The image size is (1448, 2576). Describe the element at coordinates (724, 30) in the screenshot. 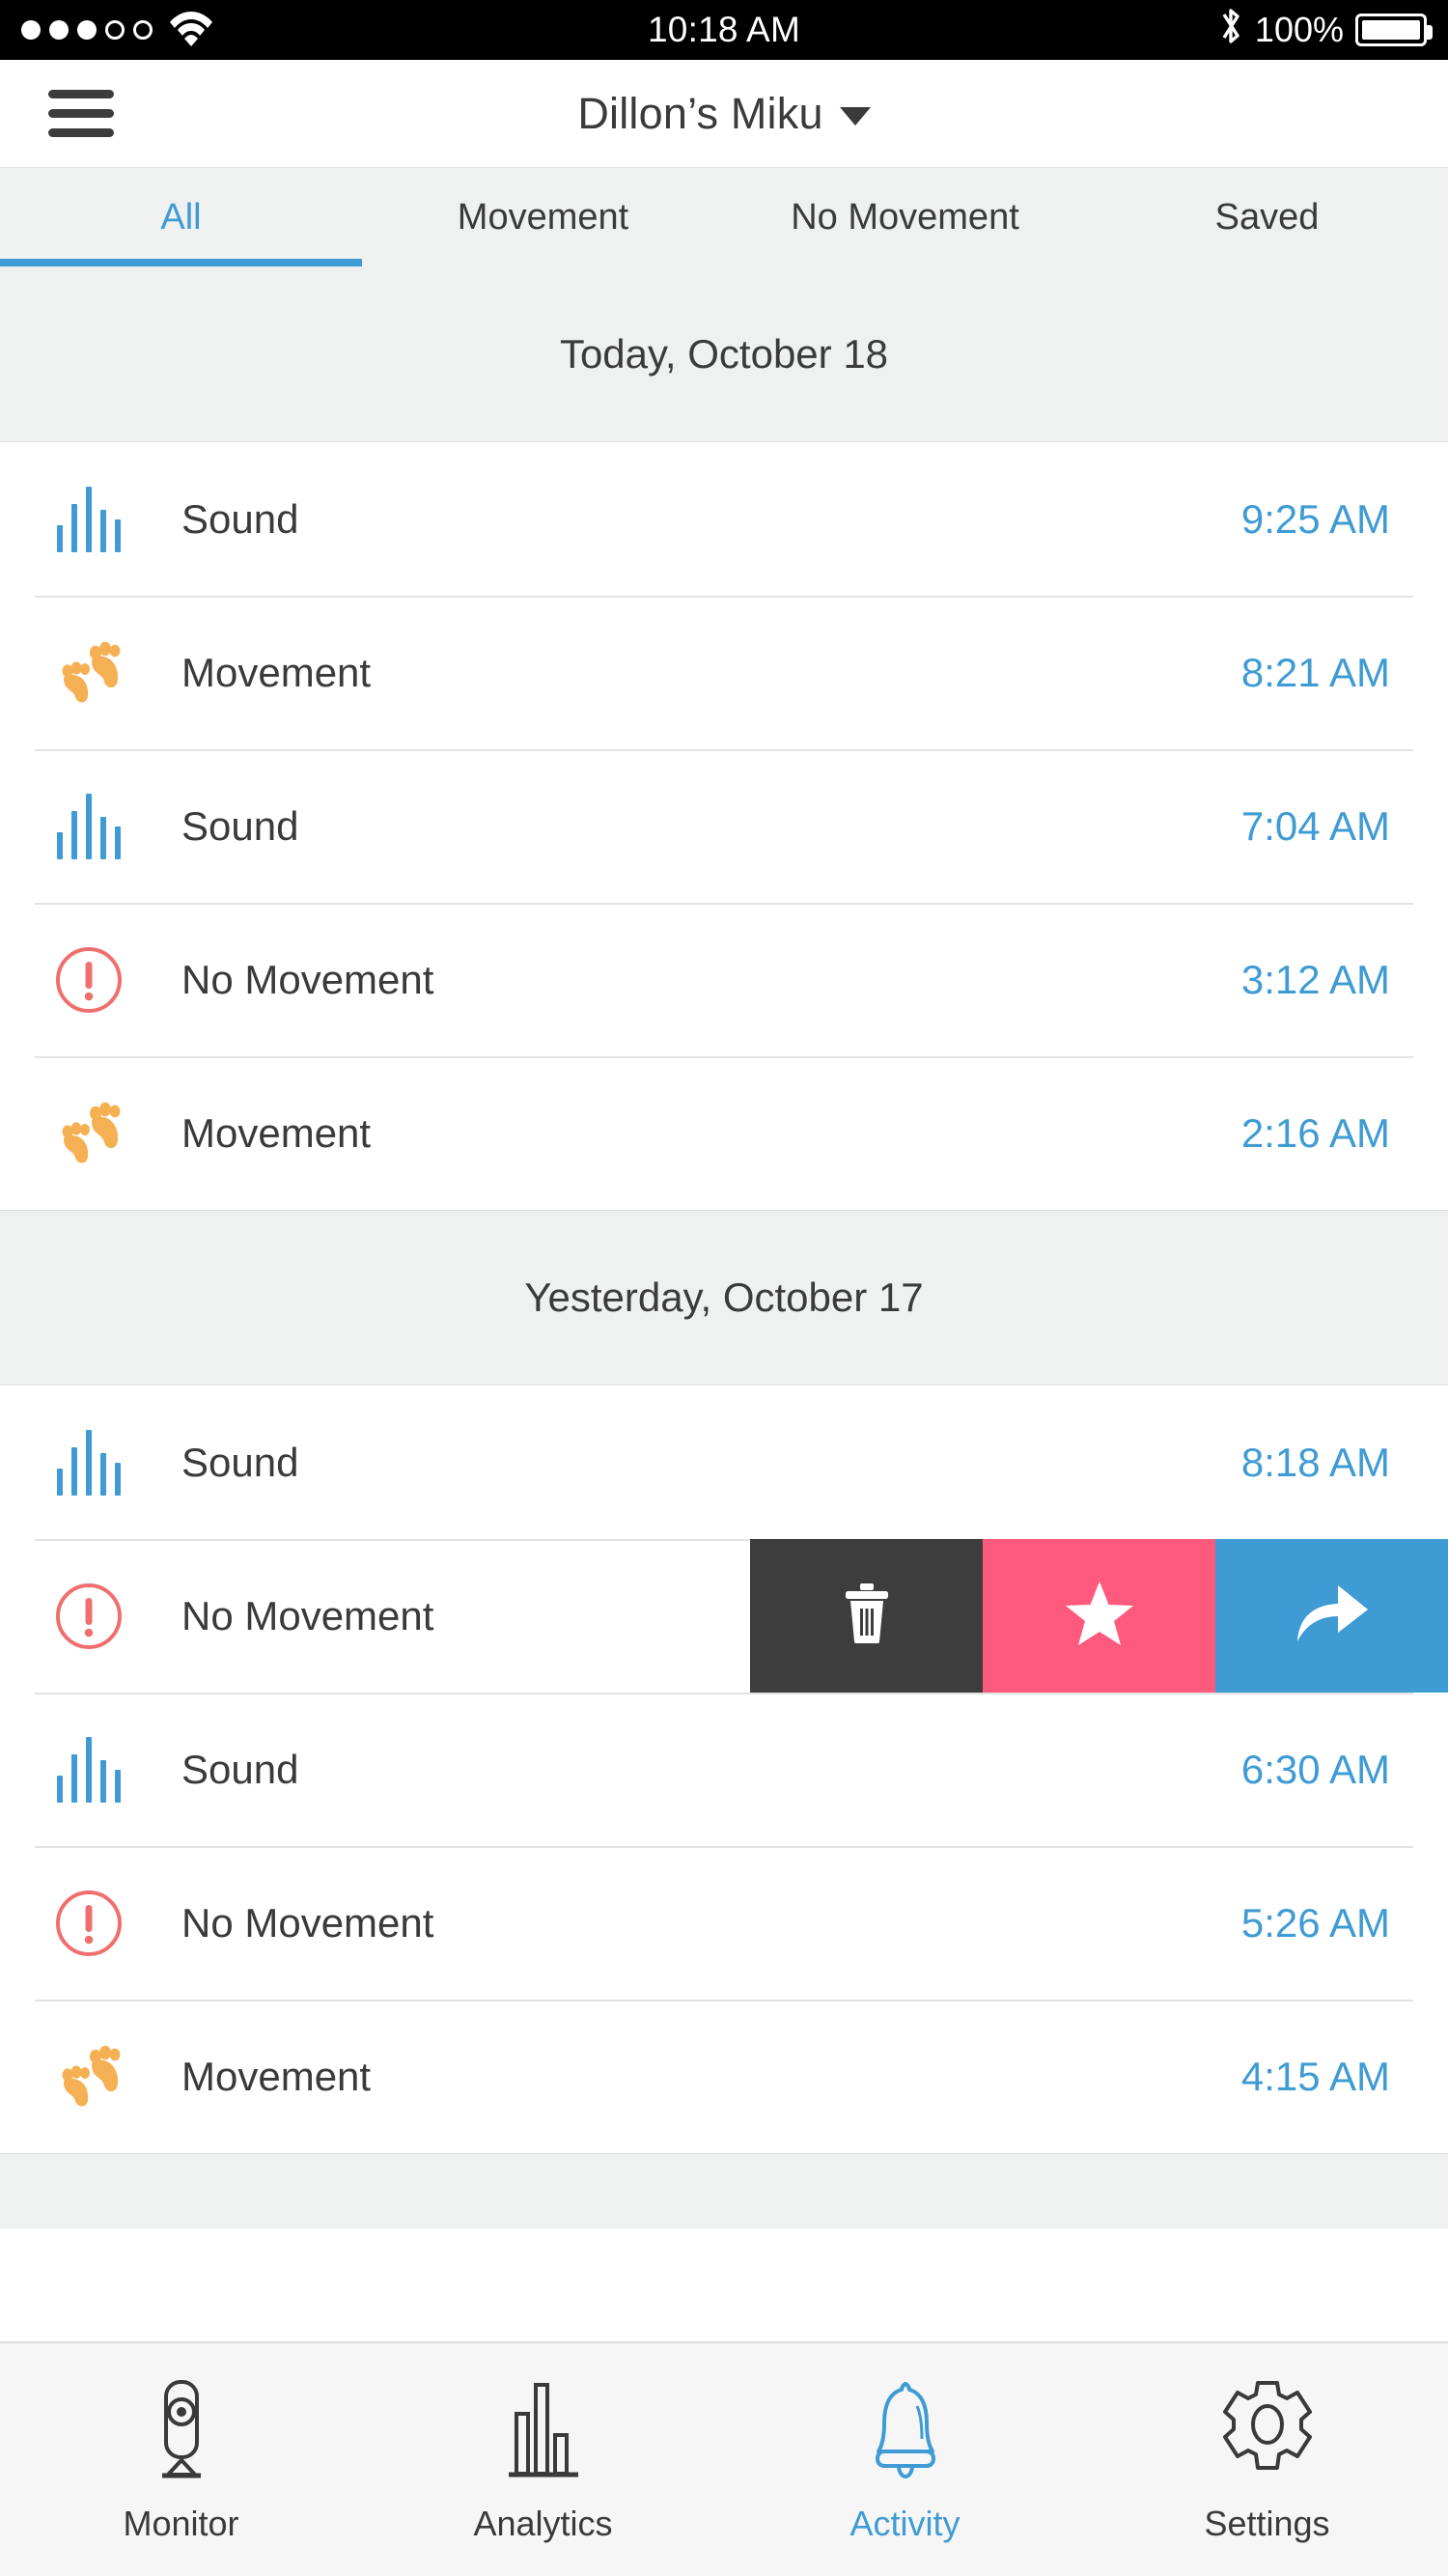

I see `status-bar: 10:18 AM 100%` at that location.